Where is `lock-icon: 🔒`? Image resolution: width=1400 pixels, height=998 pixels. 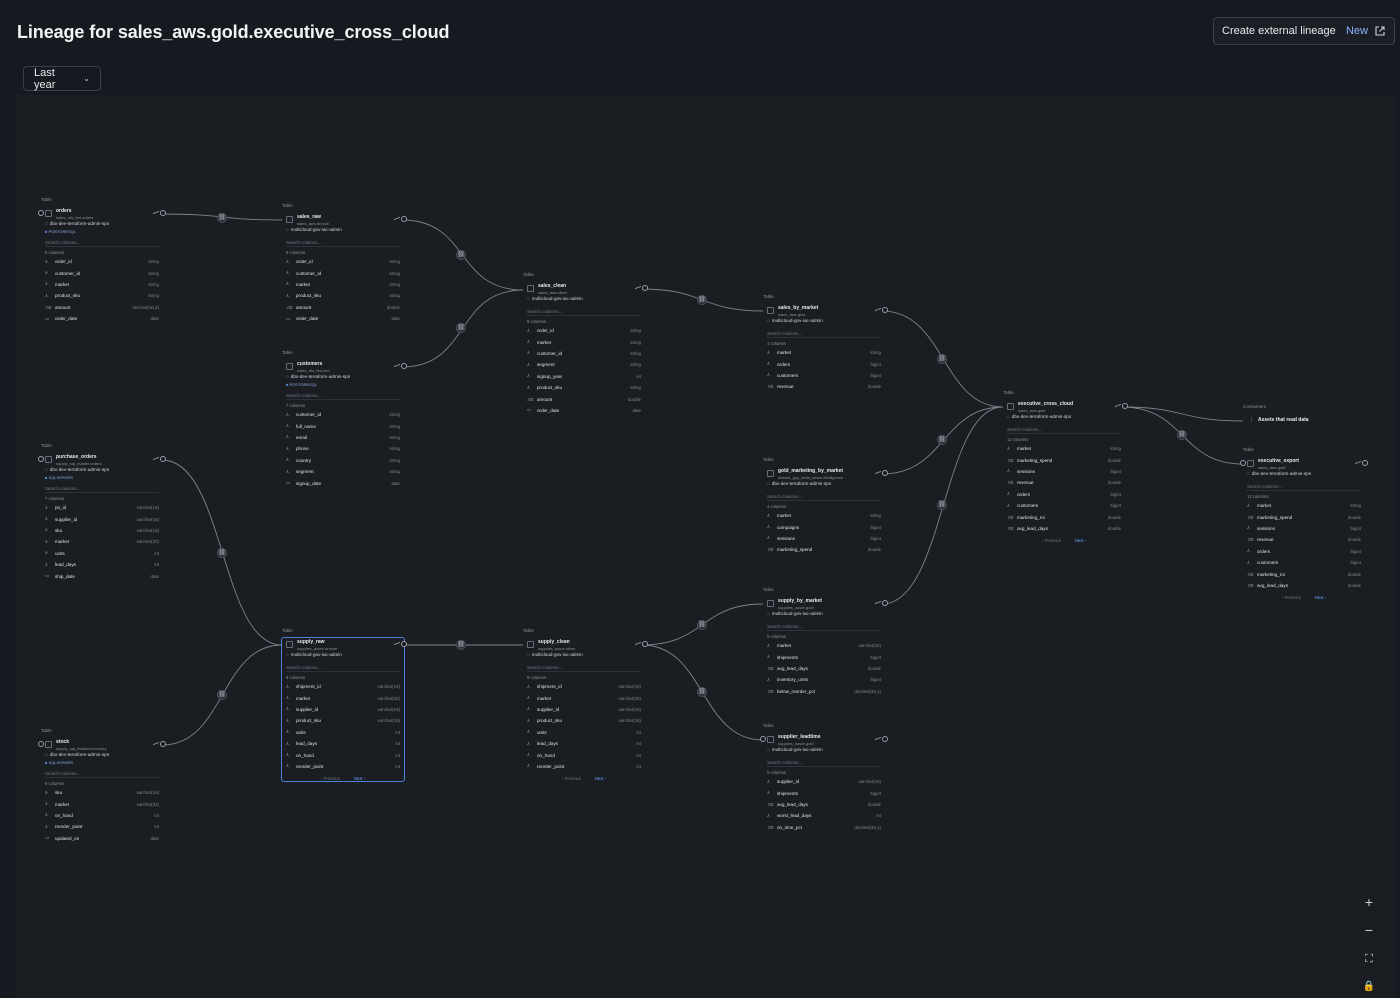
lock-icon: 🔒 is located at coordinates (1369, 987).